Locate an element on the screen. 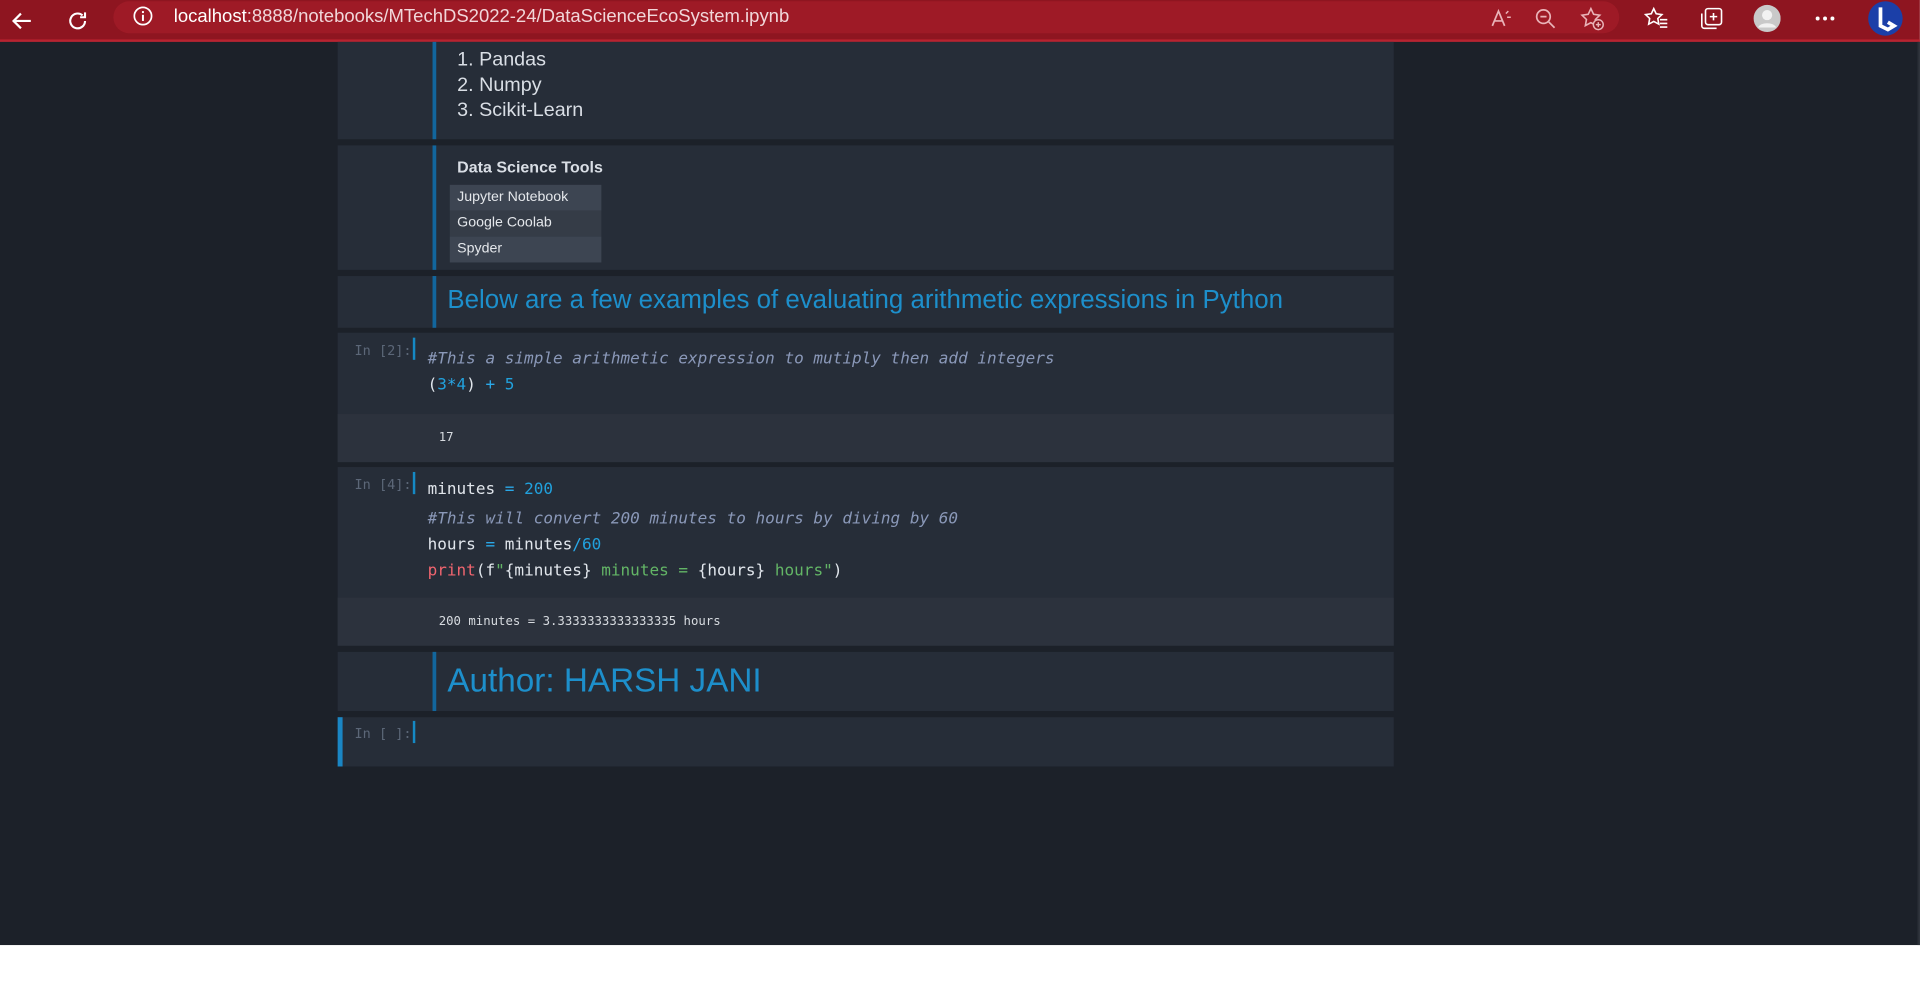 The height and width of the screenshot is (988, 1920). table-row: Spyder is located at coordinates (525, 249).